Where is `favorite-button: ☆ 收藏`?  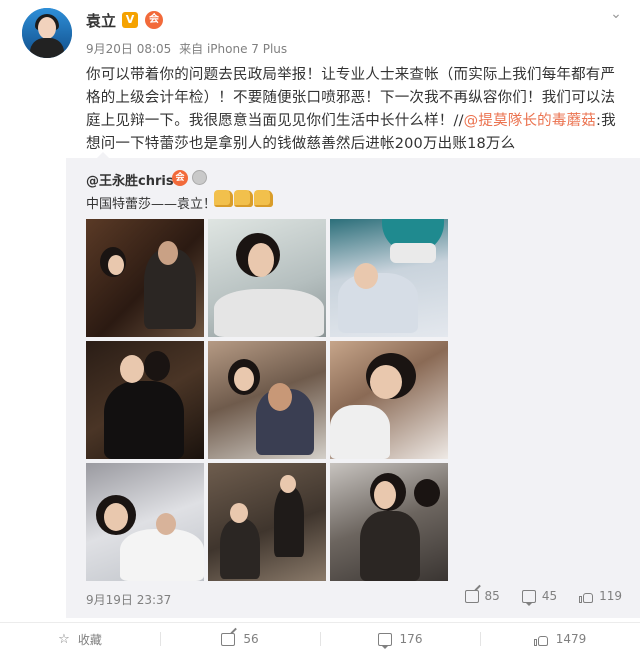
favorite-button: ☆ 收藏 is located at coordinates (80, 639).